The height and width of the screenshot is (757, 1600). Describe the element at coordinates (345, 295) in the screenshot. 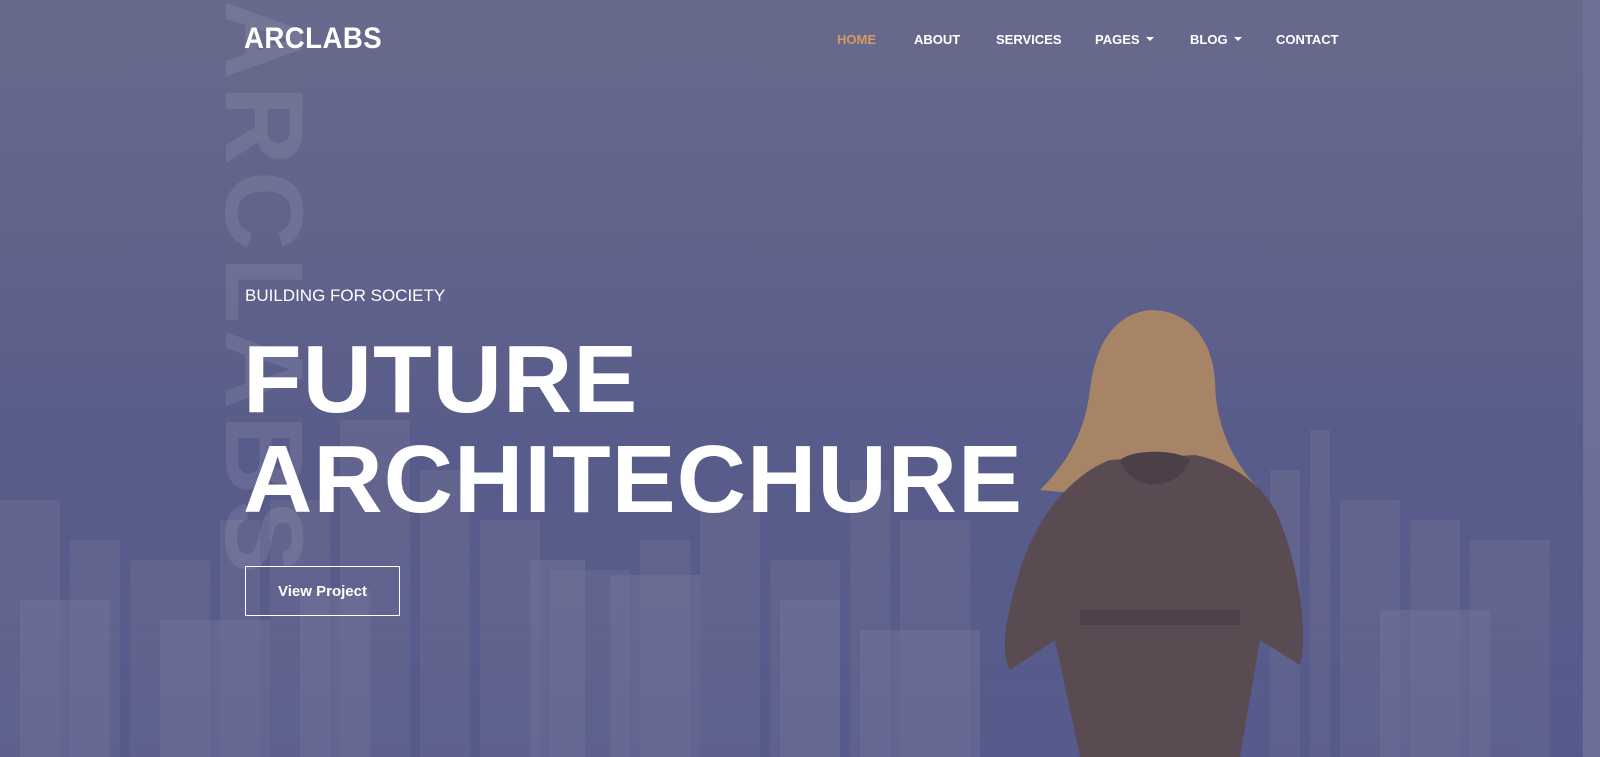

I see `hero-eyebrow: BUILDING FOR SOCIETY` at that location.